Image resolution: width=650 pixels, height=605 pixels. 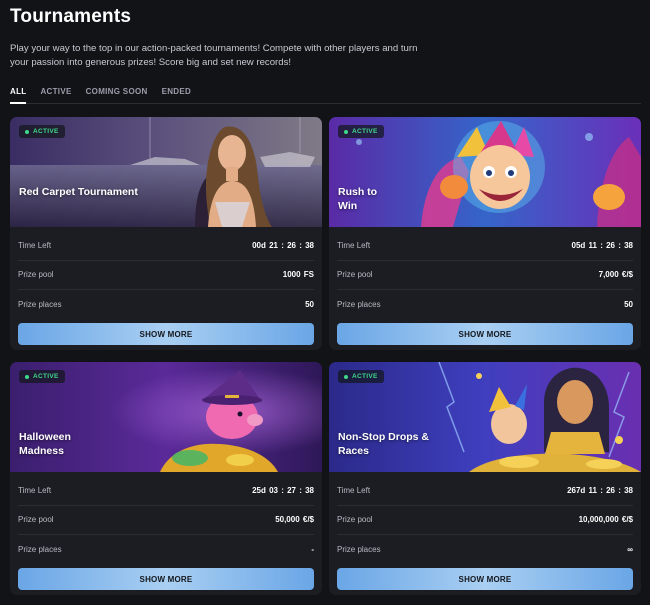 I want to click on prize-pool-value: 7,000 €/$, so click(x=615, y=275).